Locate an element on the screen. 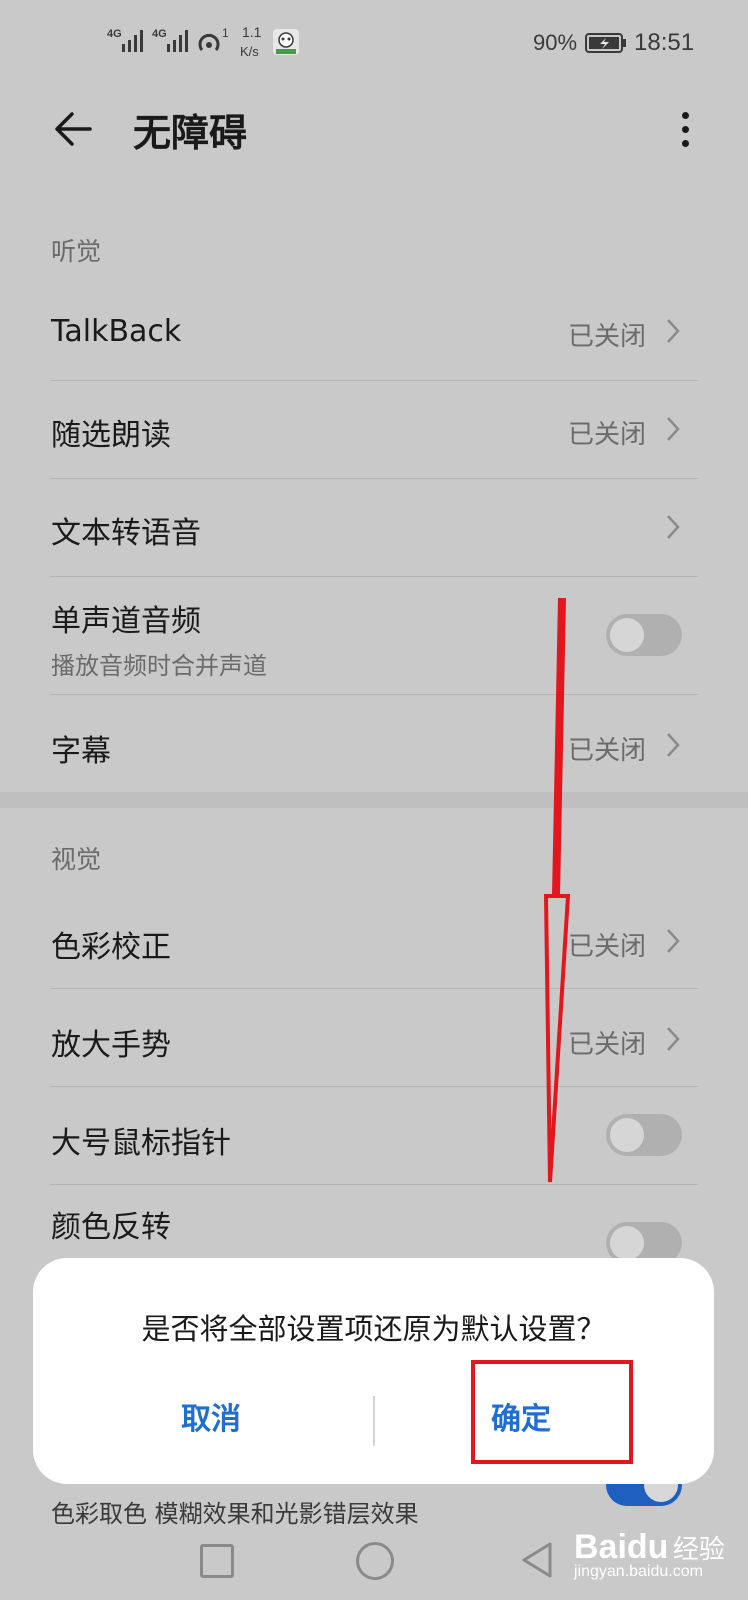 The height and width of the screenshot is (1600, 748). cancel-button: 取消 is located at coordinates (211, 1416).